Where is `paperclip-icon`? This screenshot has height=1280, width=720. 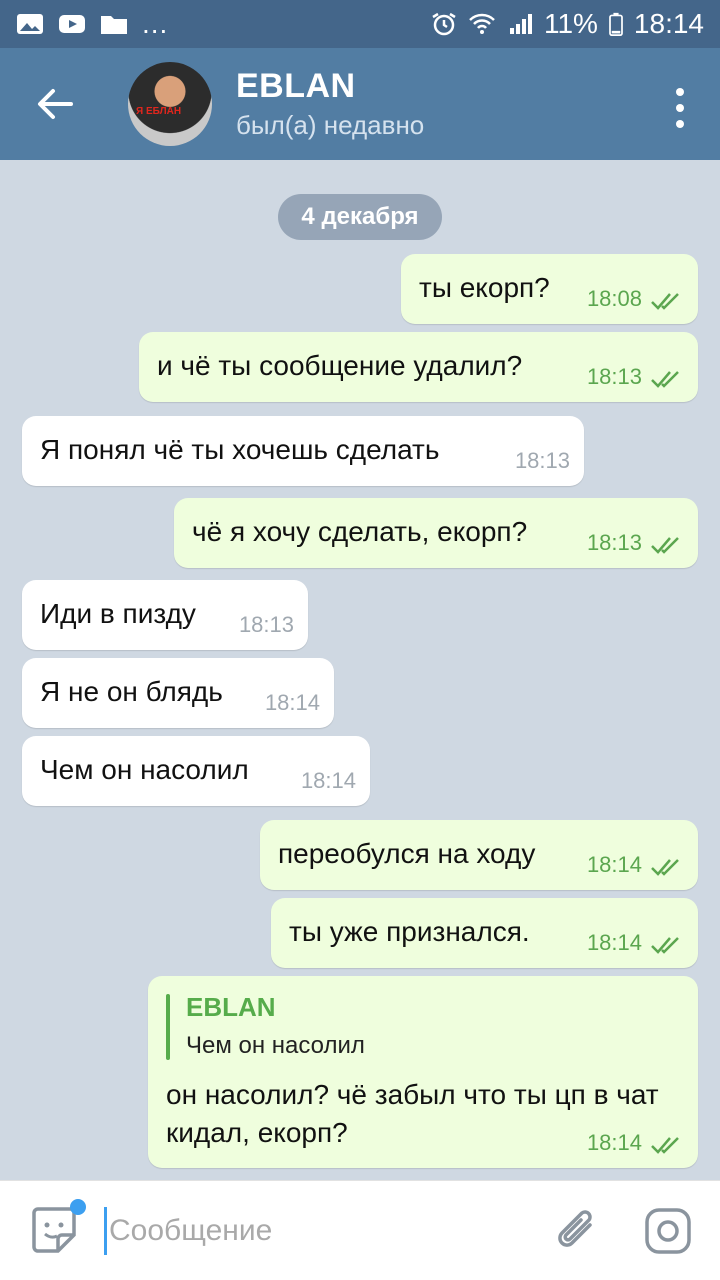 paperclip-icon is located at coordinates (577, 1231).